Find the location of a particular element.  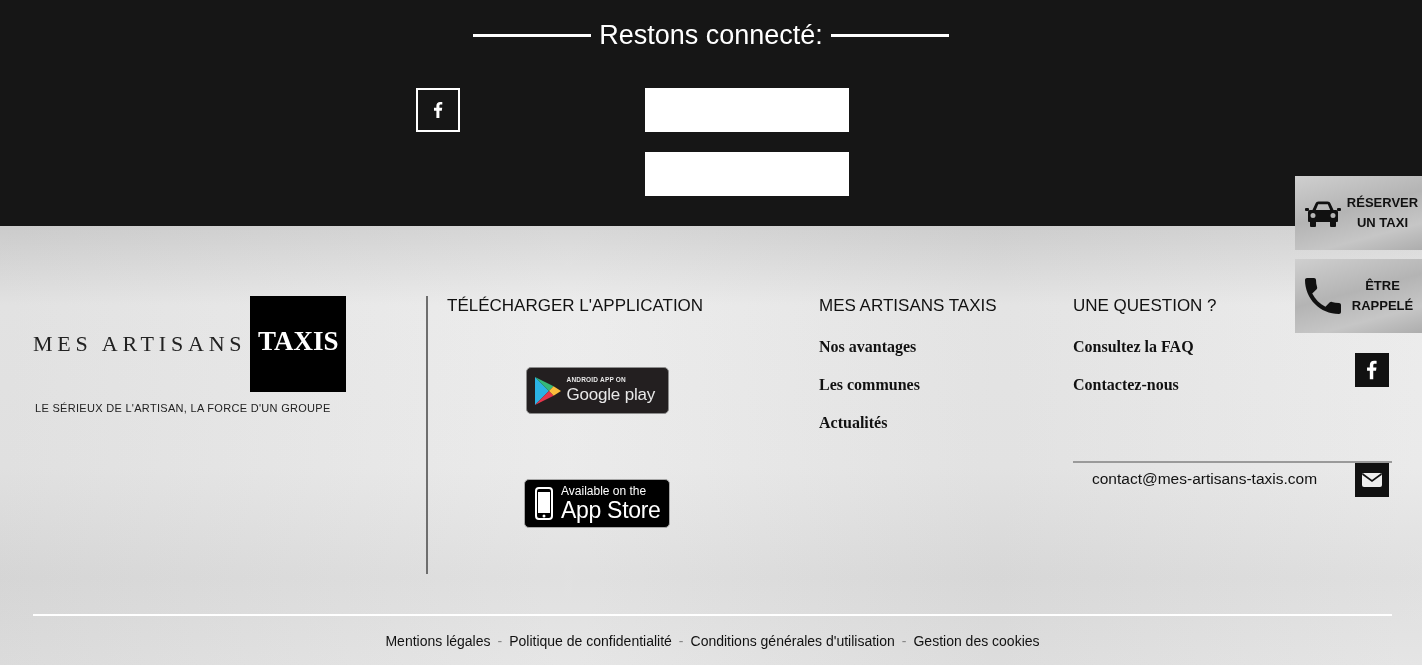

nav-link: Nos avantages is located at coordinates (868, 347).